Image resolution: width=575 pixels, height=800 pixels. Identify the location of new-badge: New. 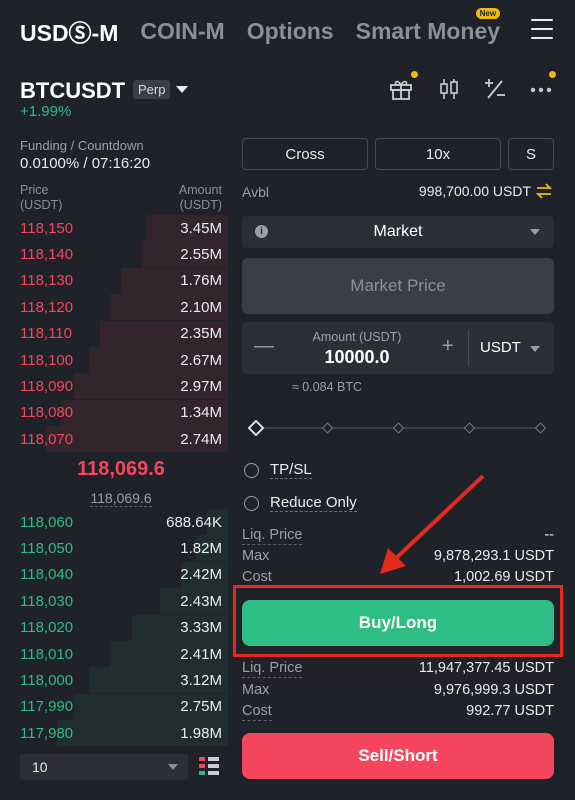
(488, 13).